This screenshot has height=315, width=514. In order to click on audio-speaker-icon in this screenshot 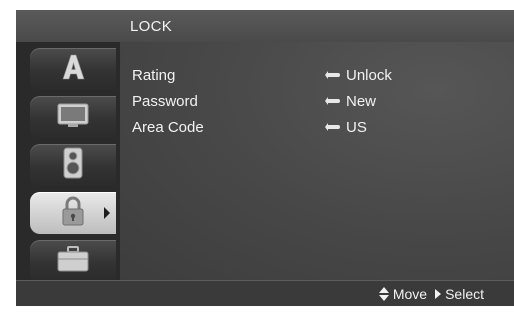, I will do `click(73, 165)`.